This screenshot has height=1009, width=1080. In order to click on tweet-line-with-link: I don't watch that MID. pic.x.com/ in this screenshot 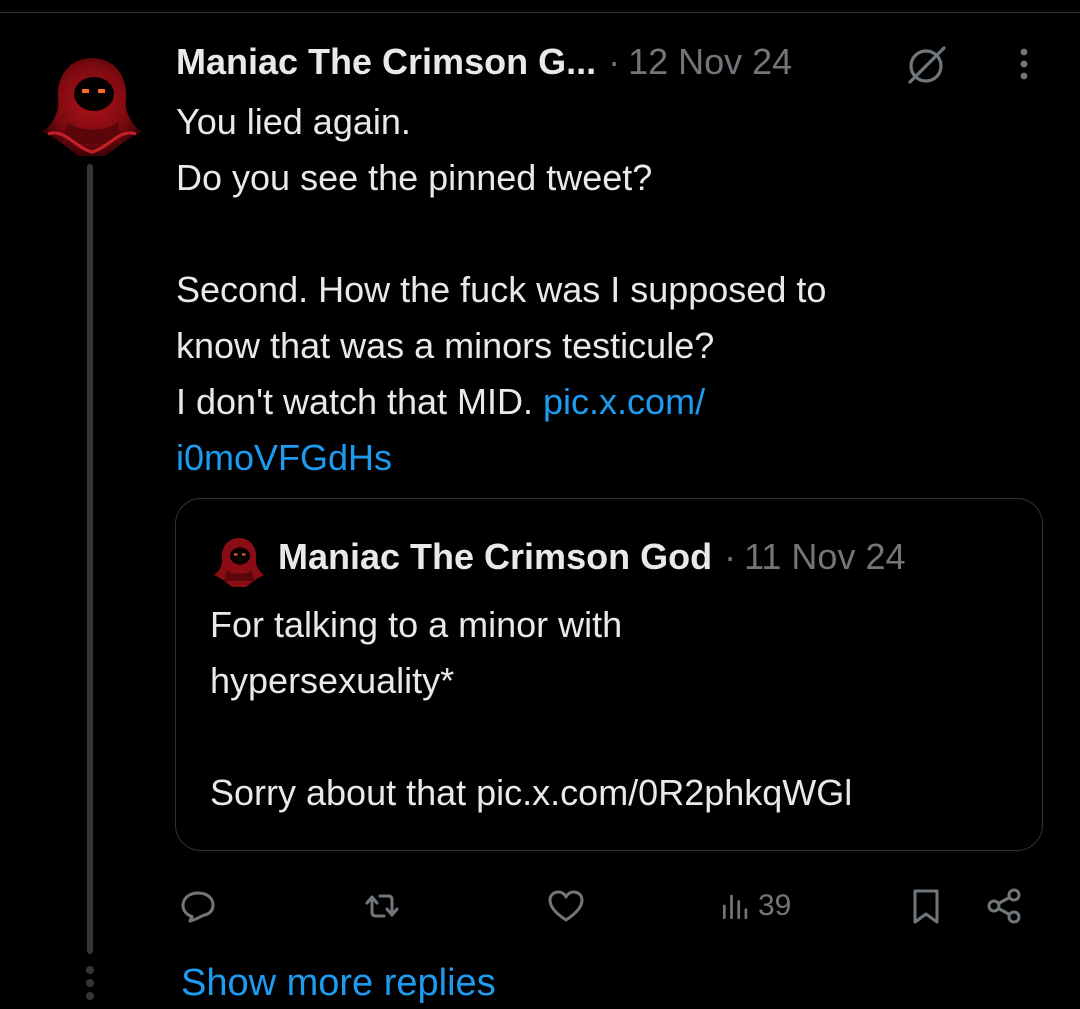, I will do `click(601, 402)`.